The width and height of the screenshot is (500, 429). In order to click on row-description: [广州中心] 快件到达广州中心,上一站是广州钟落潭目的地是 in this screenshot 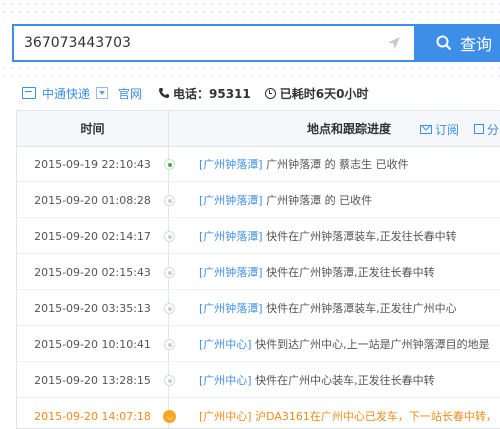, I will do `click(344, 344)`.